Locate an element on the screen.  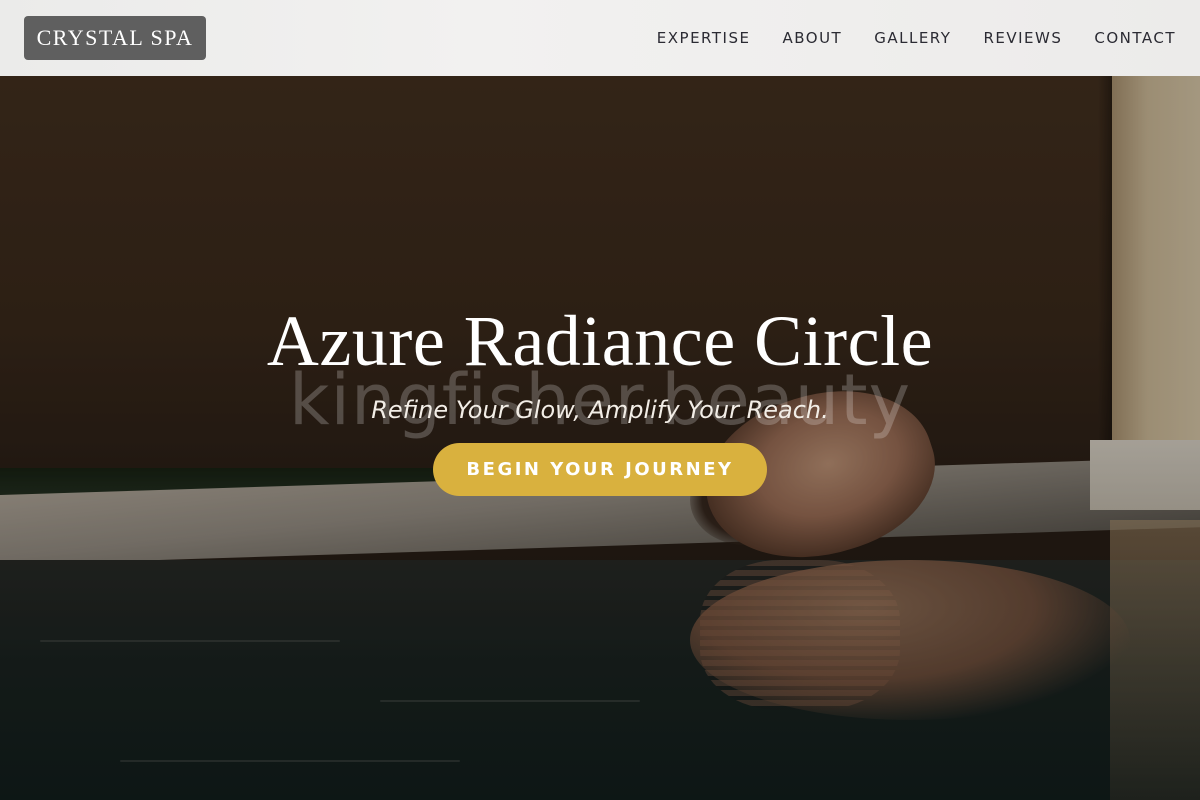
hero-subtitle: Refine Your Glow, Amplify Your Reach. is located at coordinates (600, 410).